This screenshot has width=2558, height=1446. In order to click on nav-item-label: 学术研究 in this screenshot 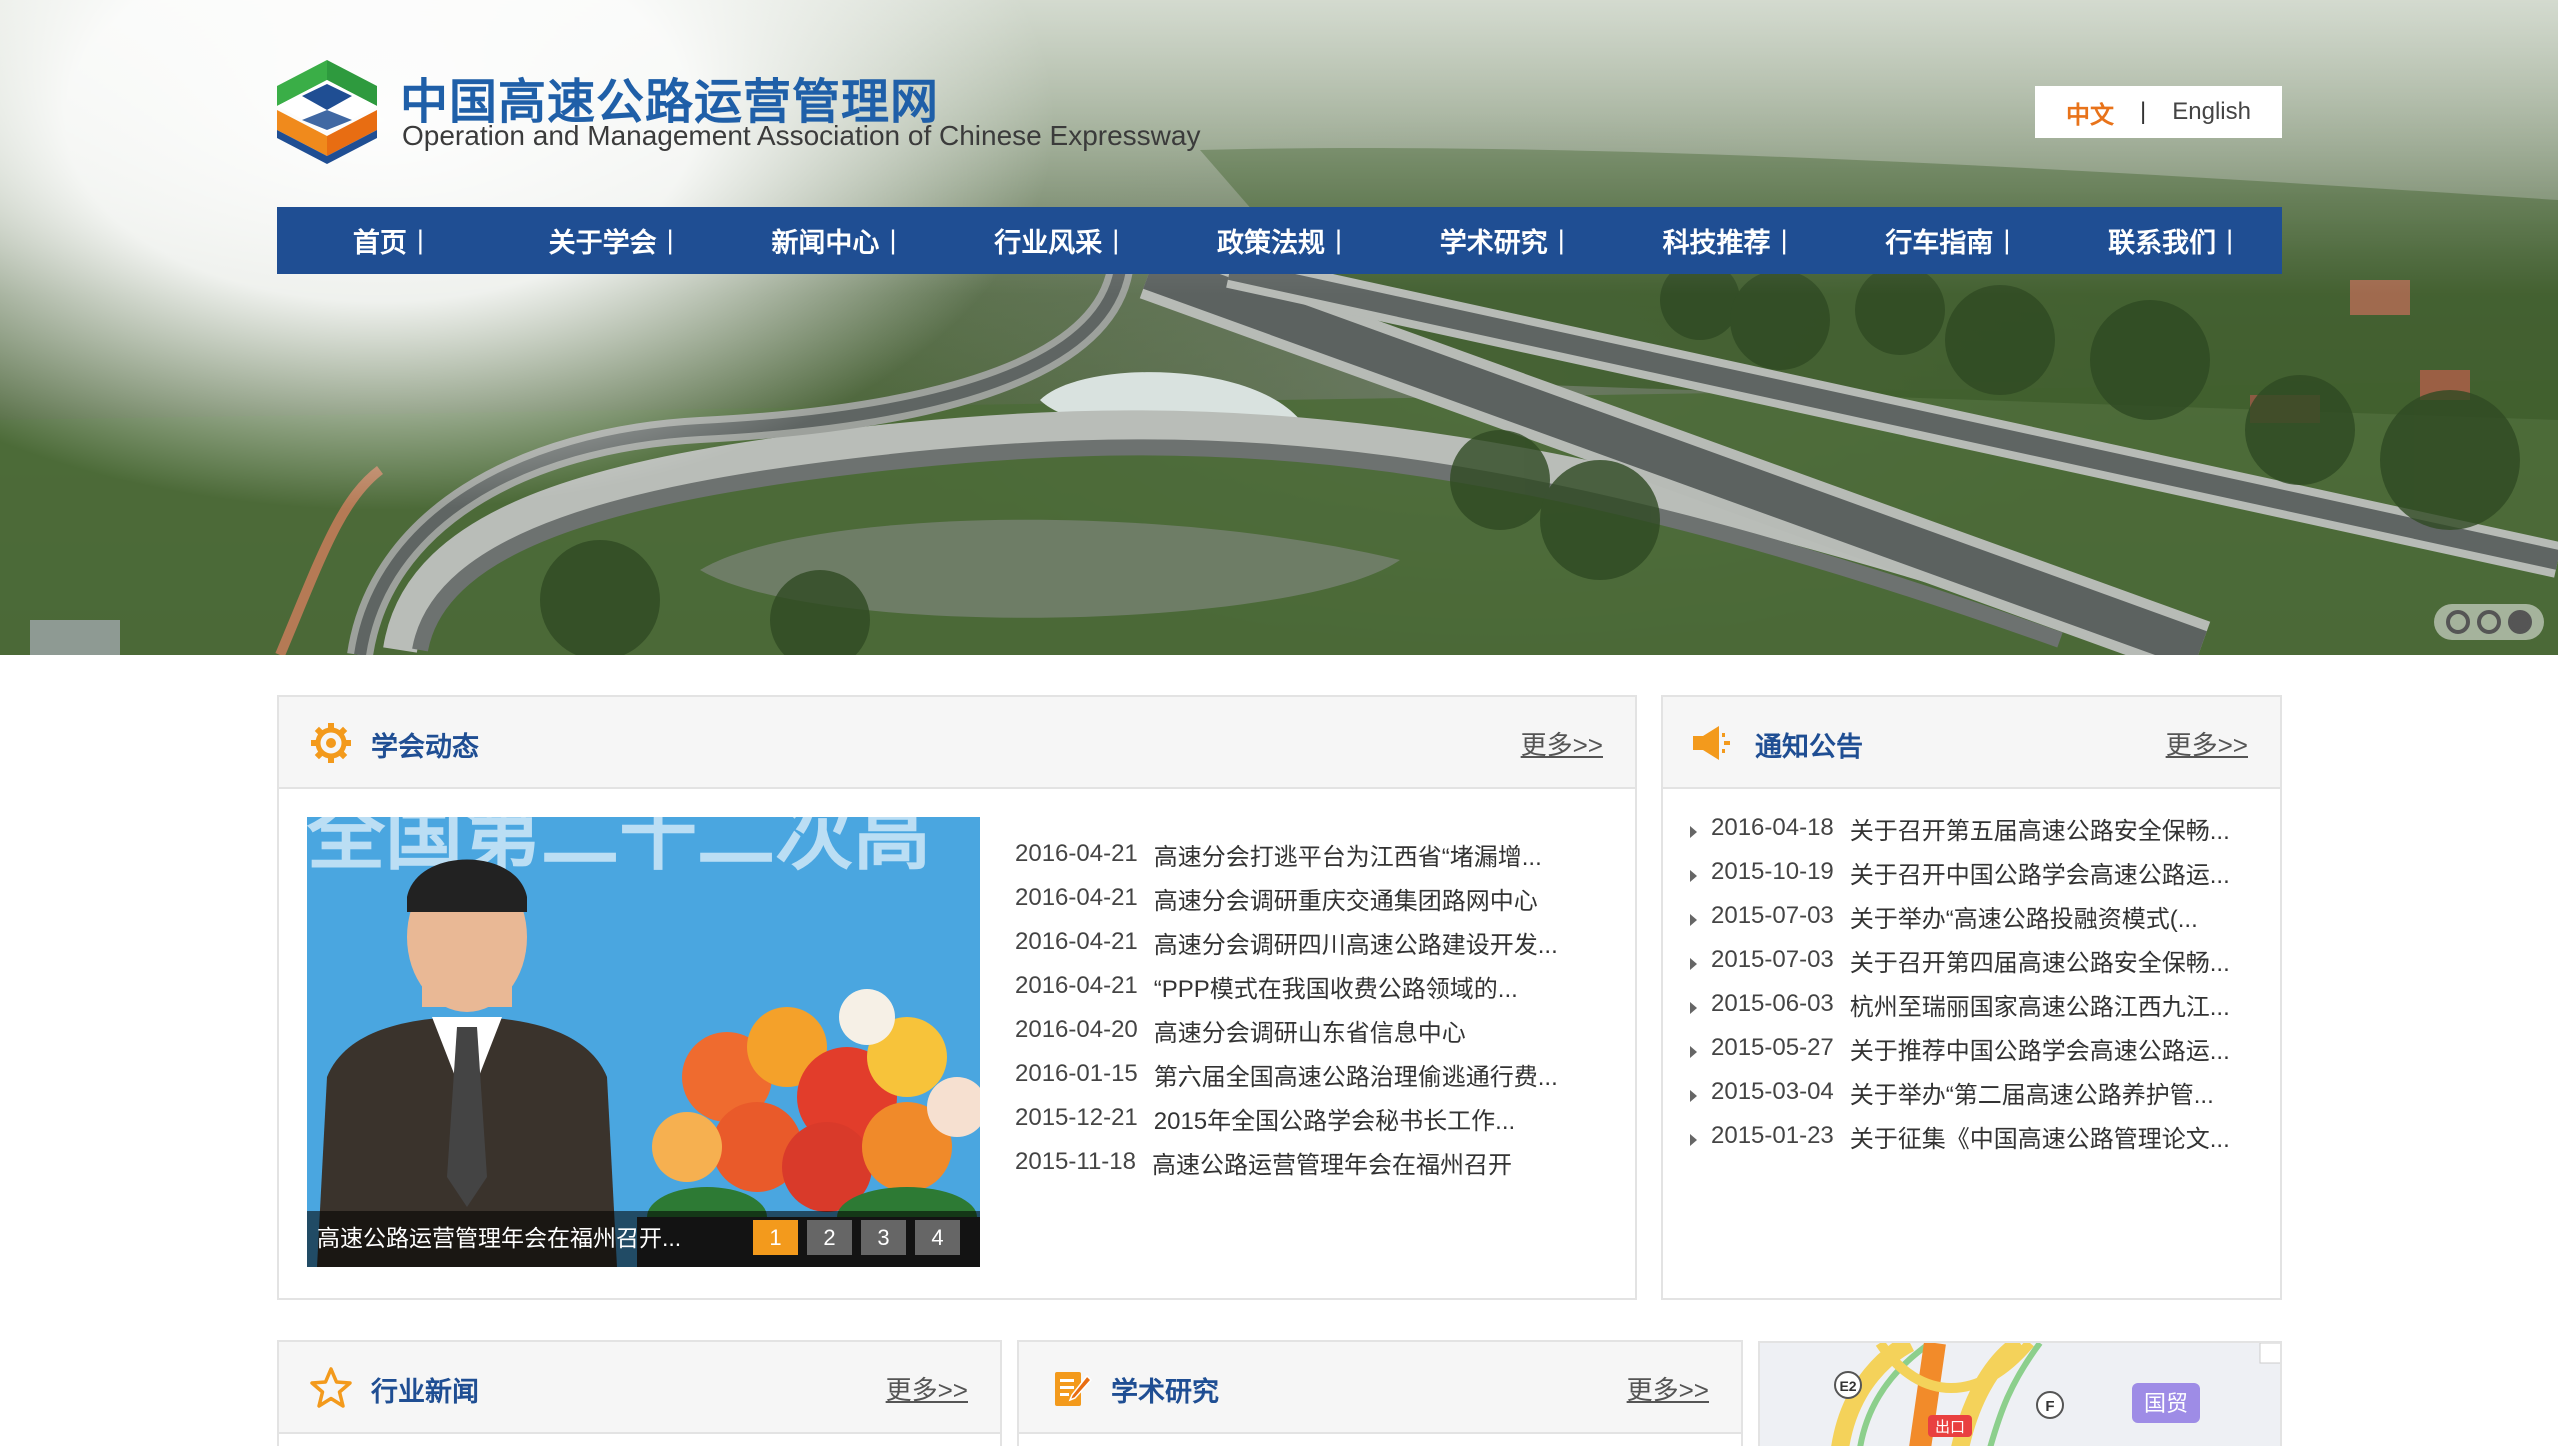, I will do `click(1493, 243)`.